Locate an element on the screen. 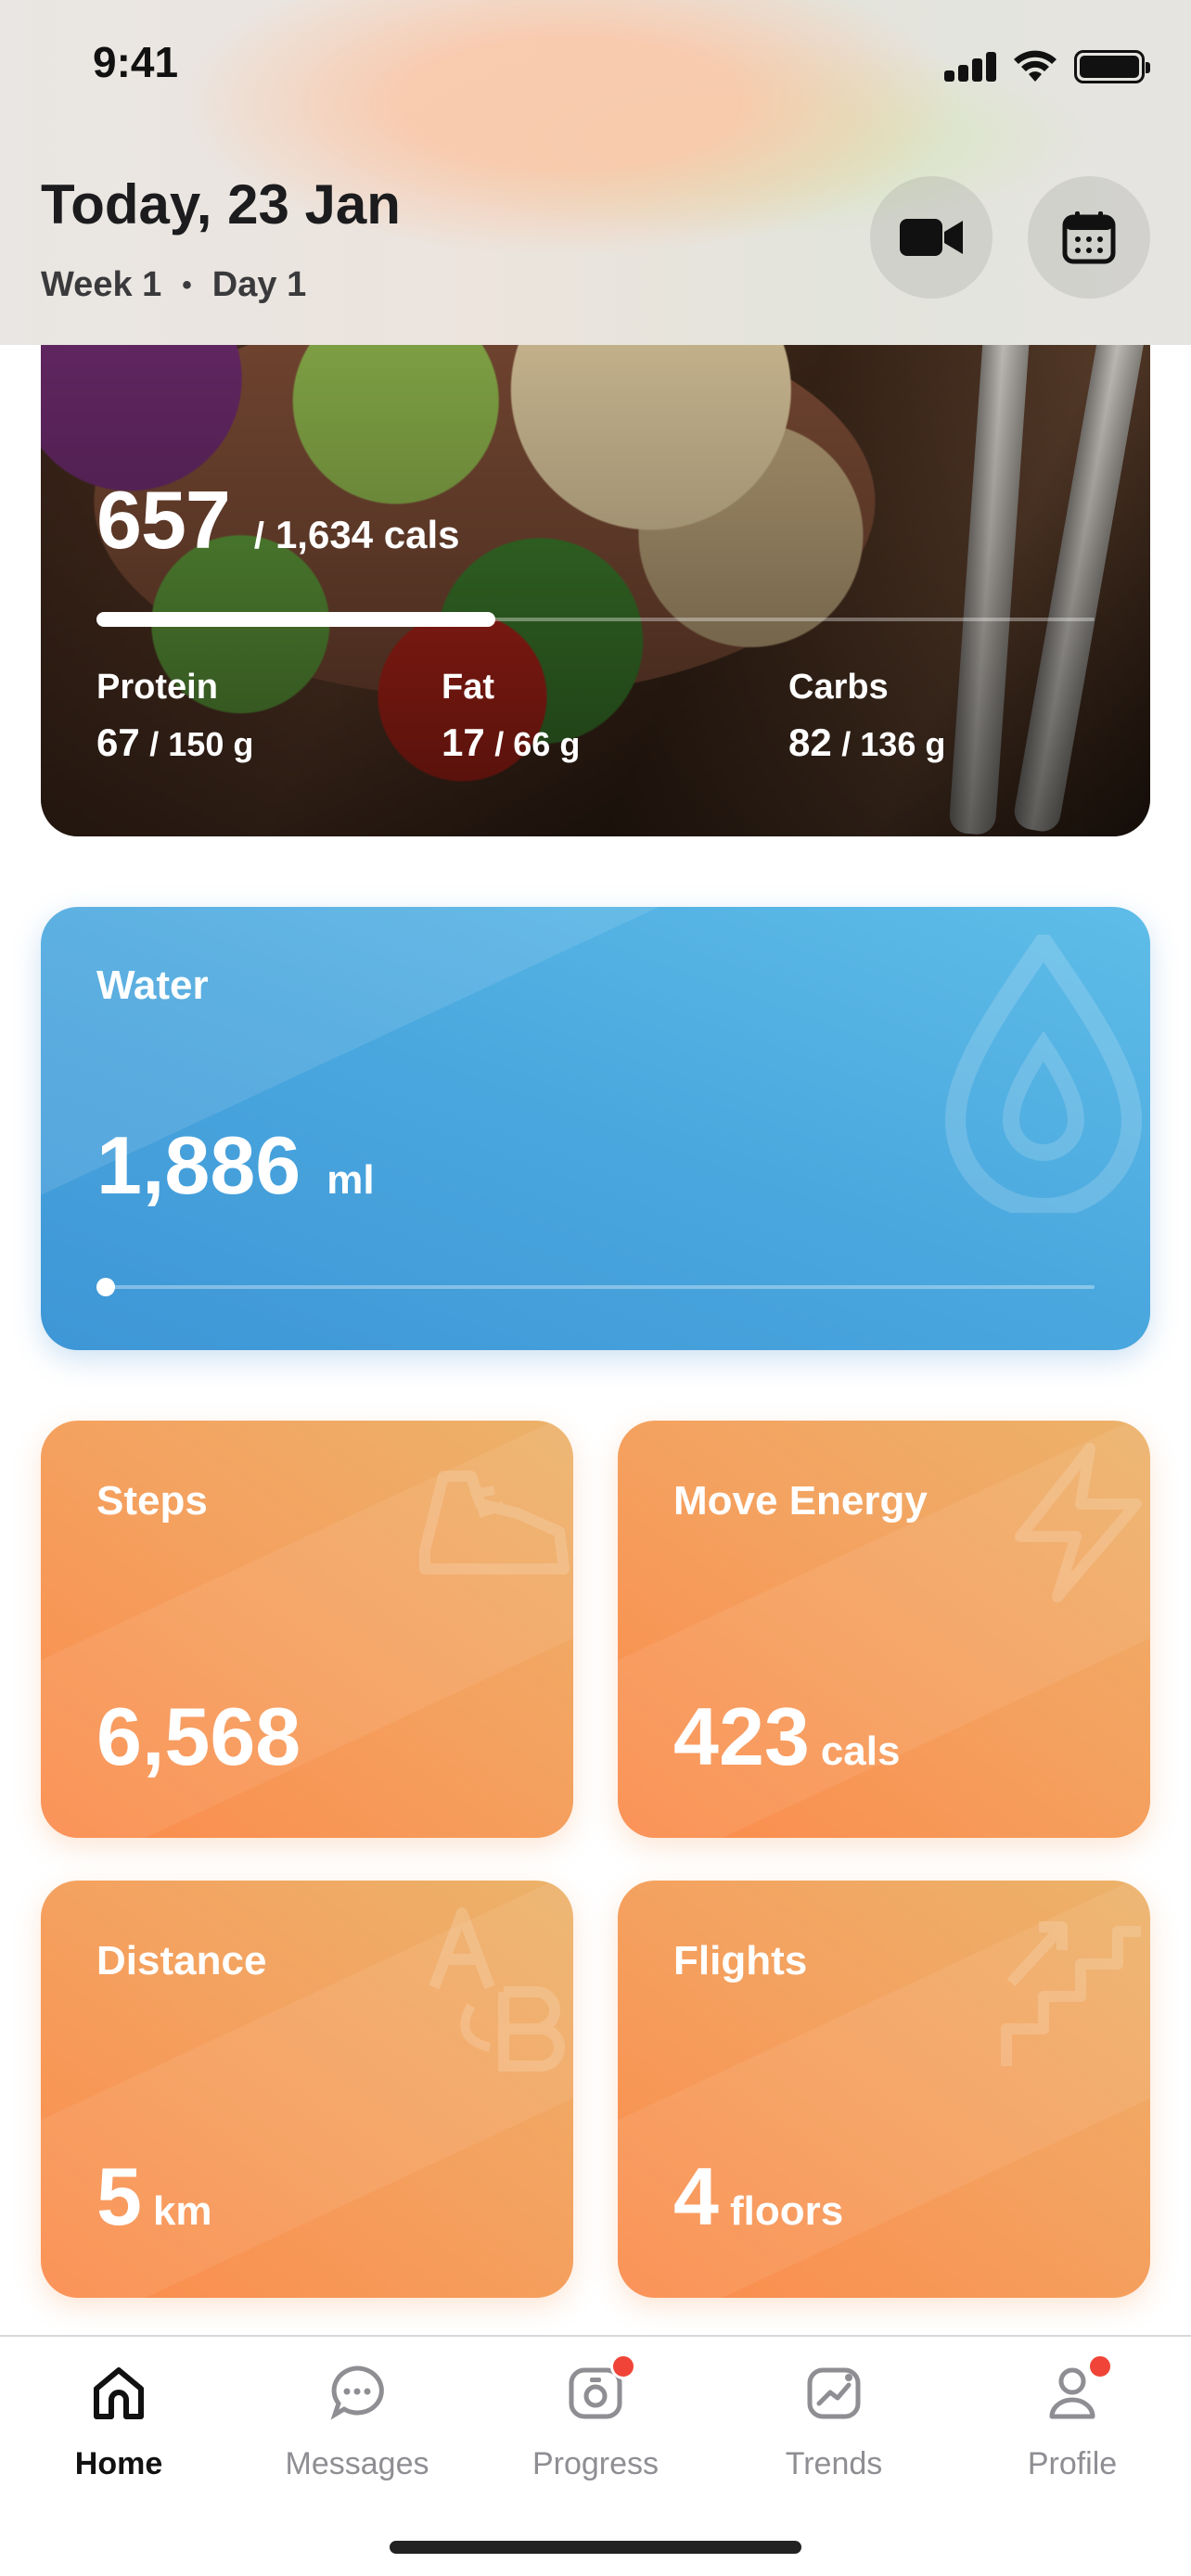  steps-amount: 6,568 is located at coordinates (204, 1737).